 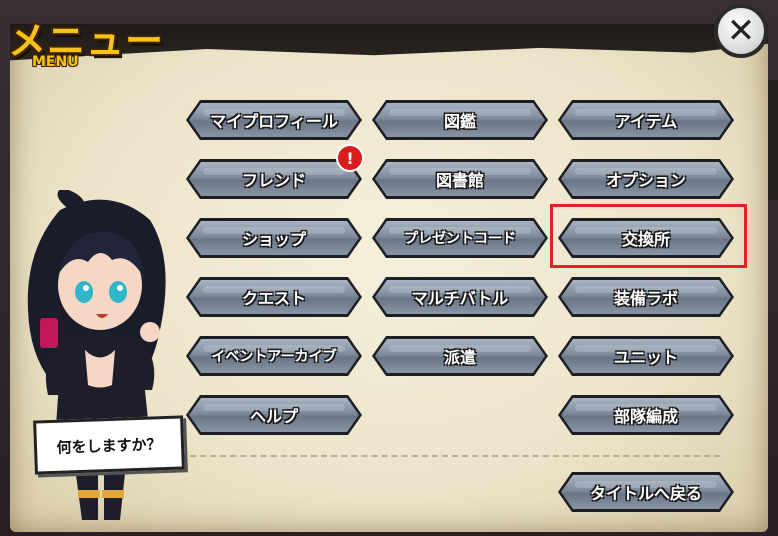 I want to click on menu-button-label: 図書館, so click(x=459, y=180).